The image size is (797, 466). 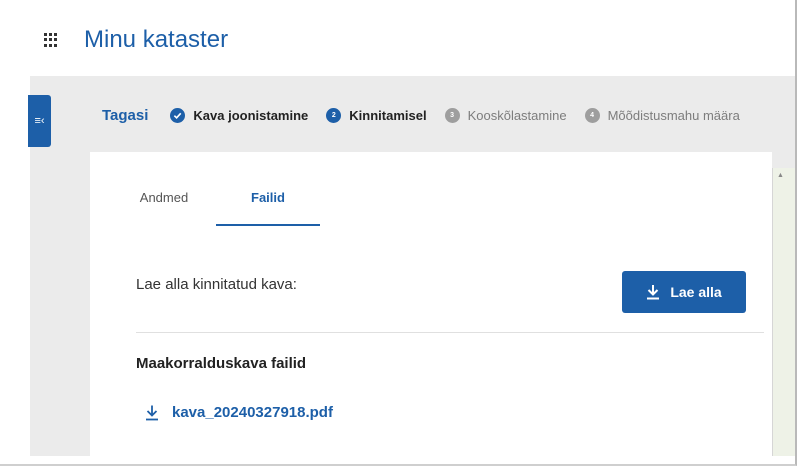 What do you see at coordinates (592, 115) in the screenshot?
I see `step-number: 4` at bounding box center [592, 115].